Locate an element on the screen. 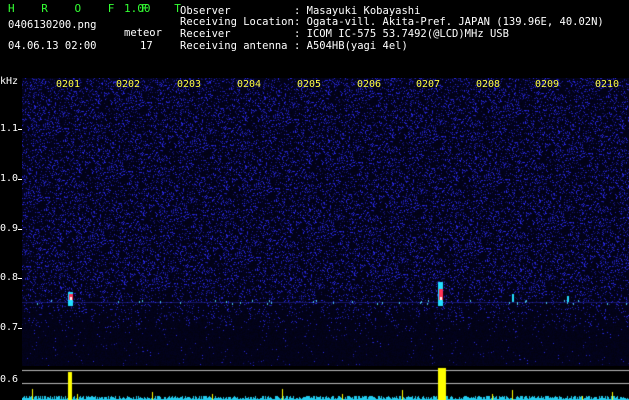  info-label-receiver: Receiver is located at coordinates (205, 34).